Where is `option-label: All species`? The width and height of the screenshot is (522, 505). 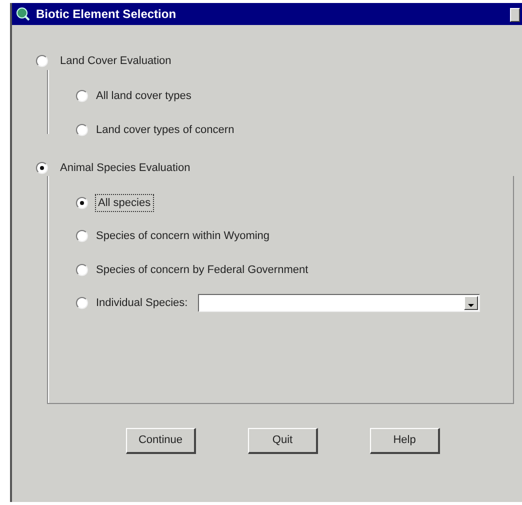
option-label: All species is located at coordinates (124, 202).